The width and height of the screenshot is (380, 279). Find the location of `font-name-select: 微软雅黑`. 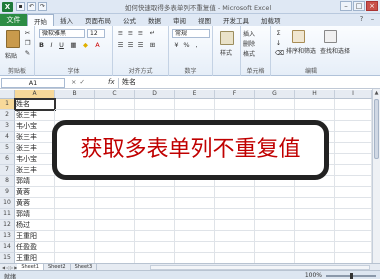

font-name-select: 微软雅黑 is located at coordinates (62, 33).